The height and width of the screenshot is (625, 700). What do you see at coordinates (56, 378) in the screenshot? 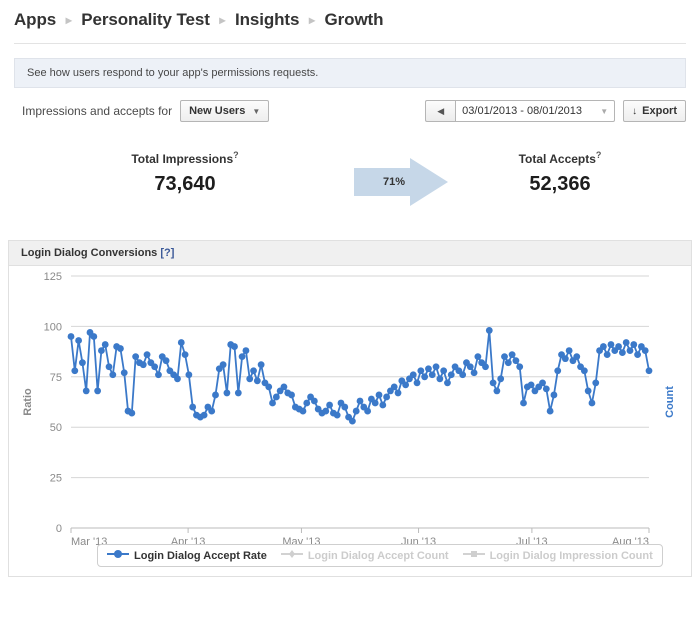
I see `svg-text: 75` at bounding box center [56, 378].